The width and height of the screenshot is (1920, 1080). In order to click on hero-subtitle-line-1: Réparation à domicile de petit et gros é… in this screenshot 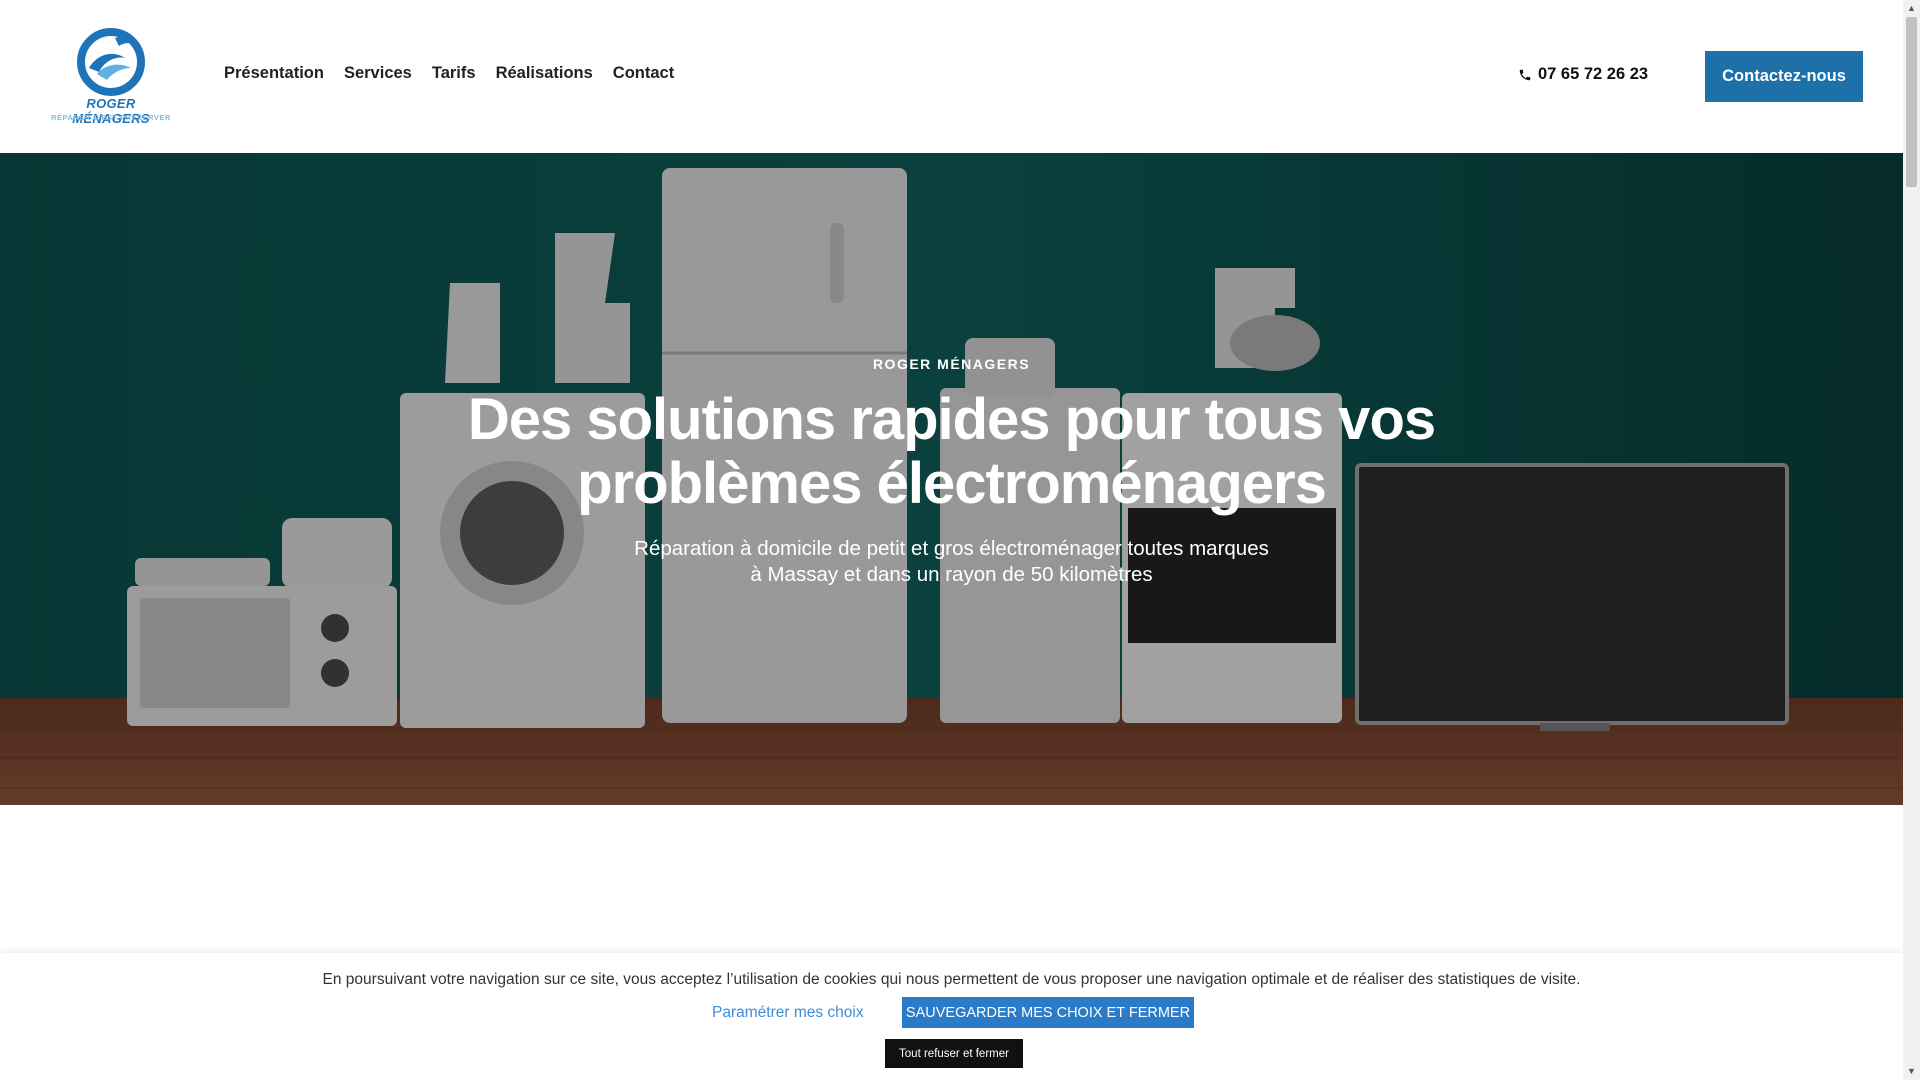, I will do `click(951, 548)`.